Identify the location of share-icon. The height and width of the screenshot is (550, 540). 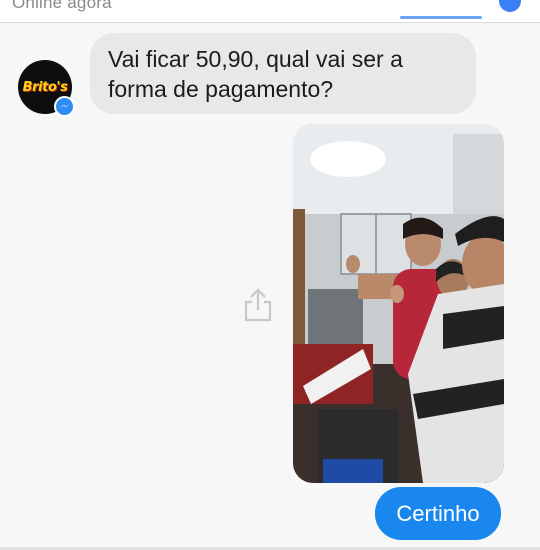
(258, 304).